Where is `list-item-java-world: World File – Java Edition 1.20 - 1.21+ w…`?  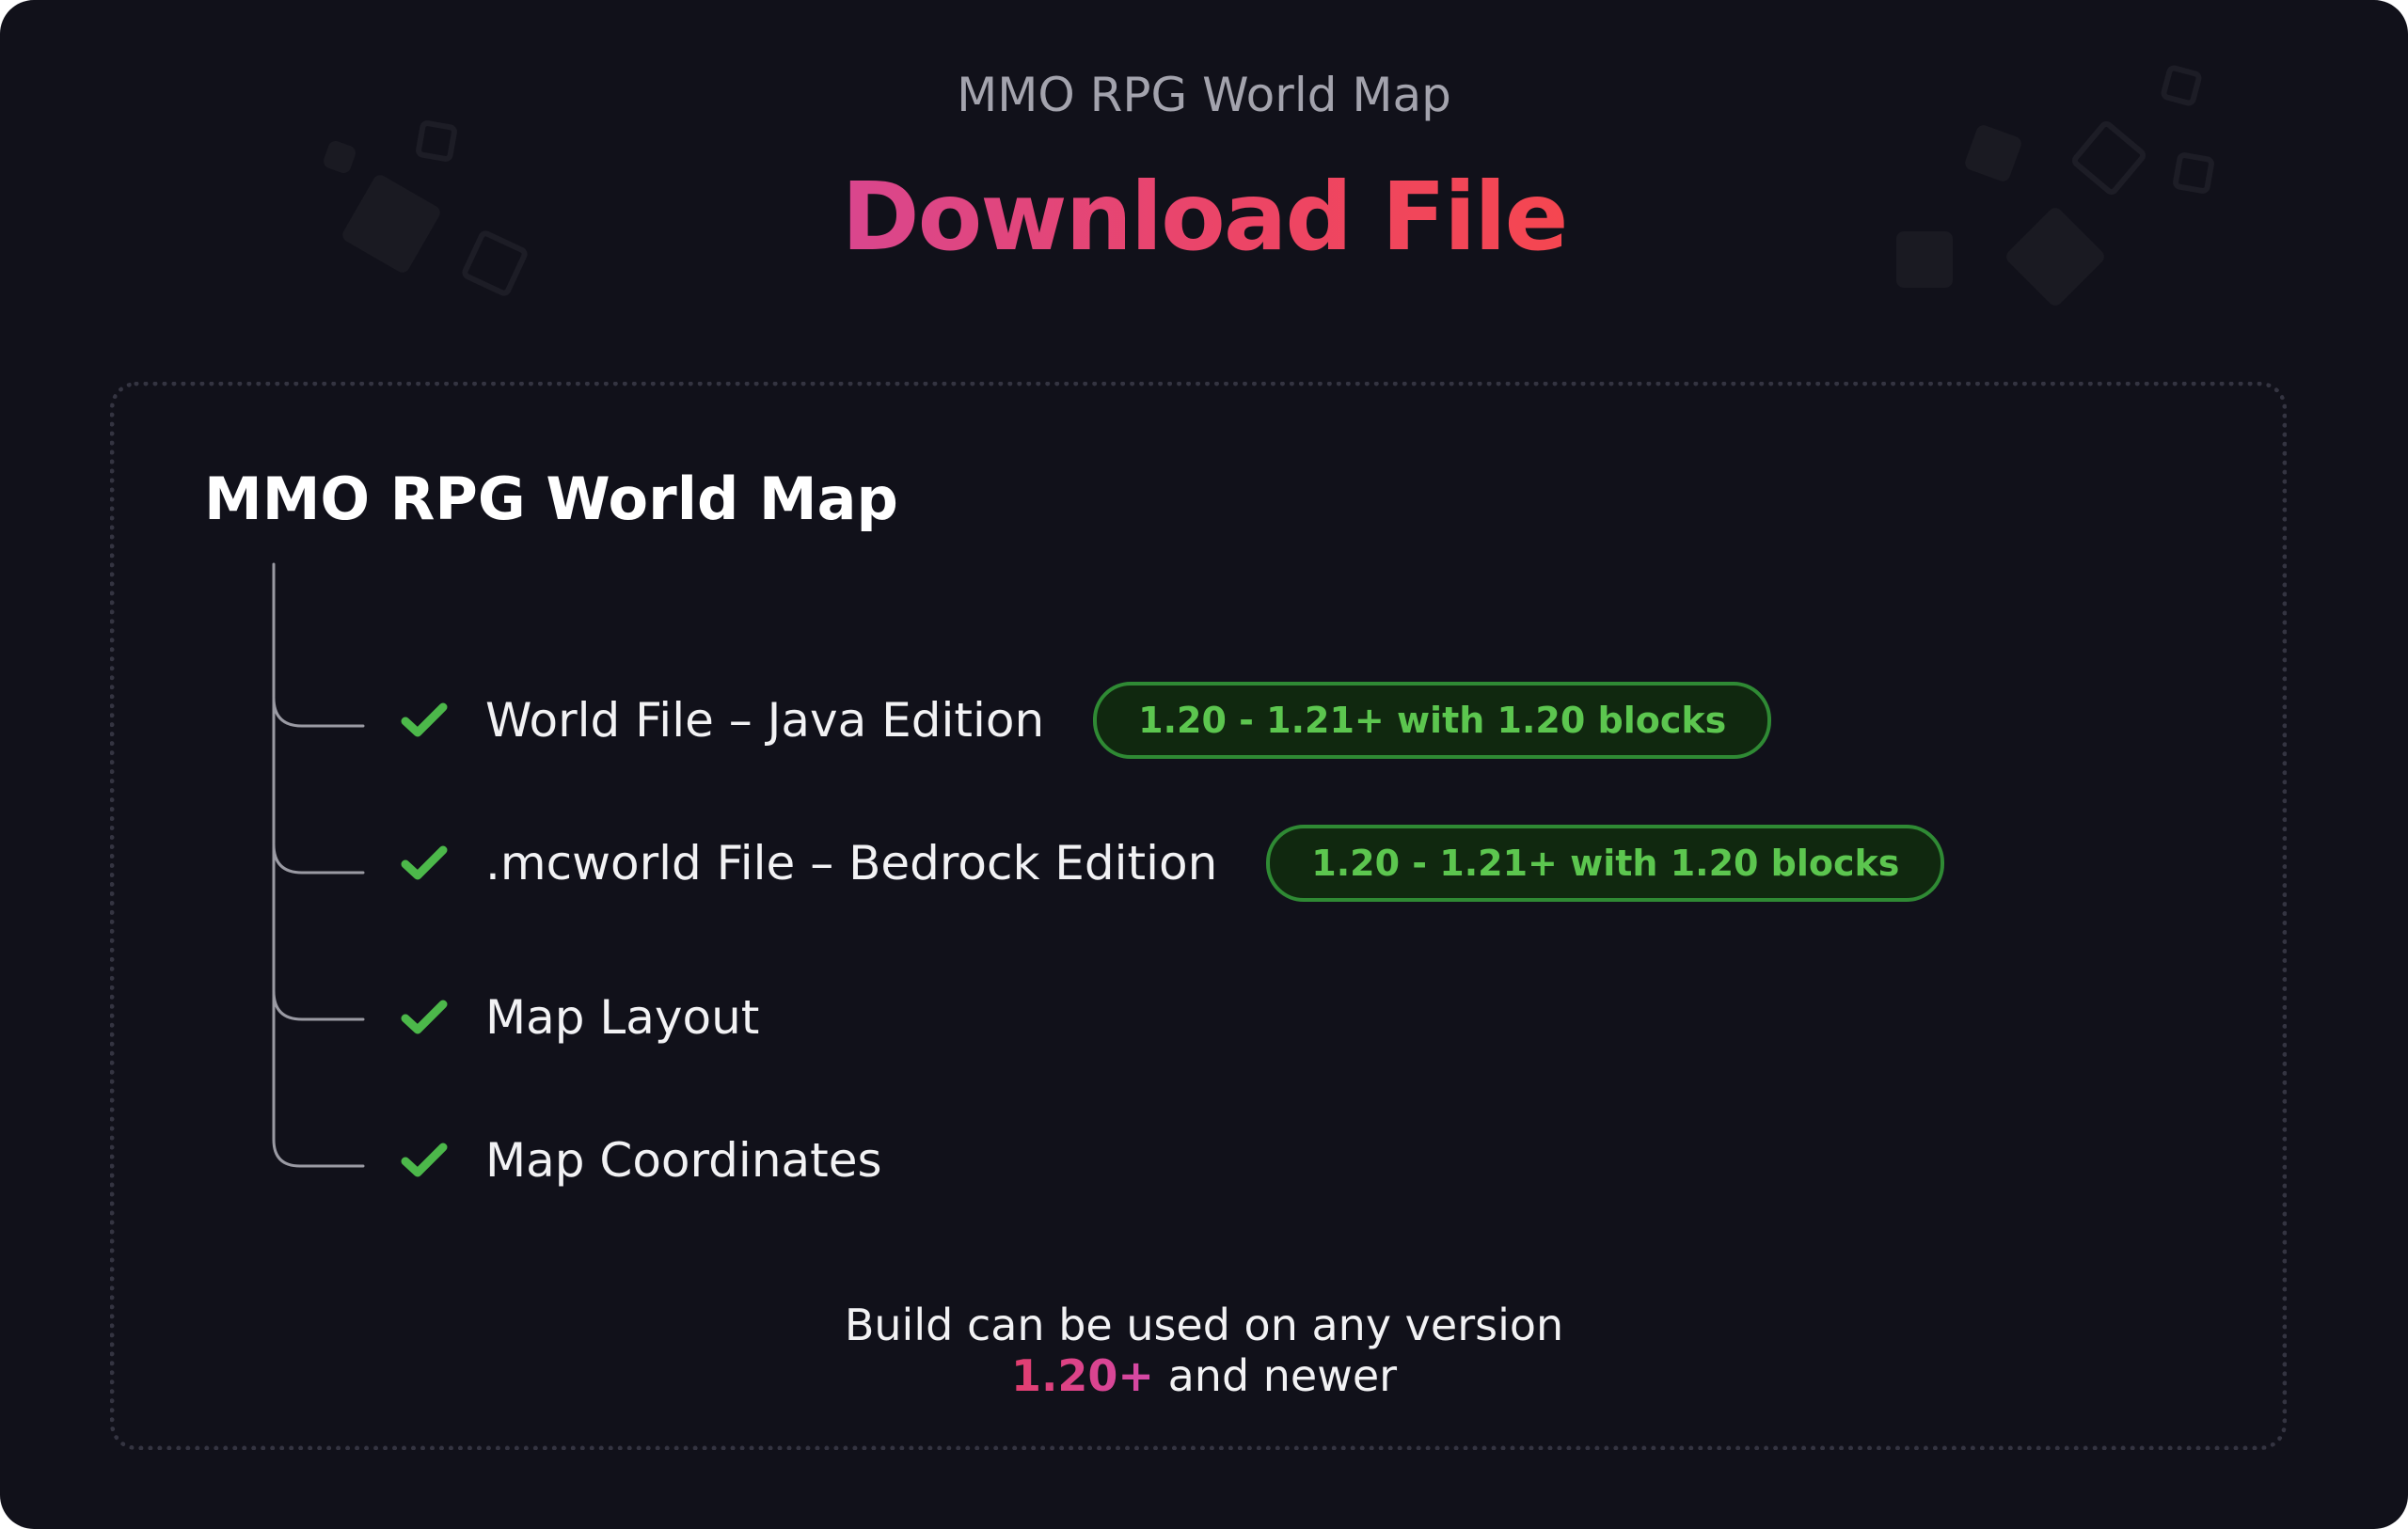
list-item-java-world: World File – Java Edition 1.20 - 1.21+ w… is located at coordinates (1086, 721).